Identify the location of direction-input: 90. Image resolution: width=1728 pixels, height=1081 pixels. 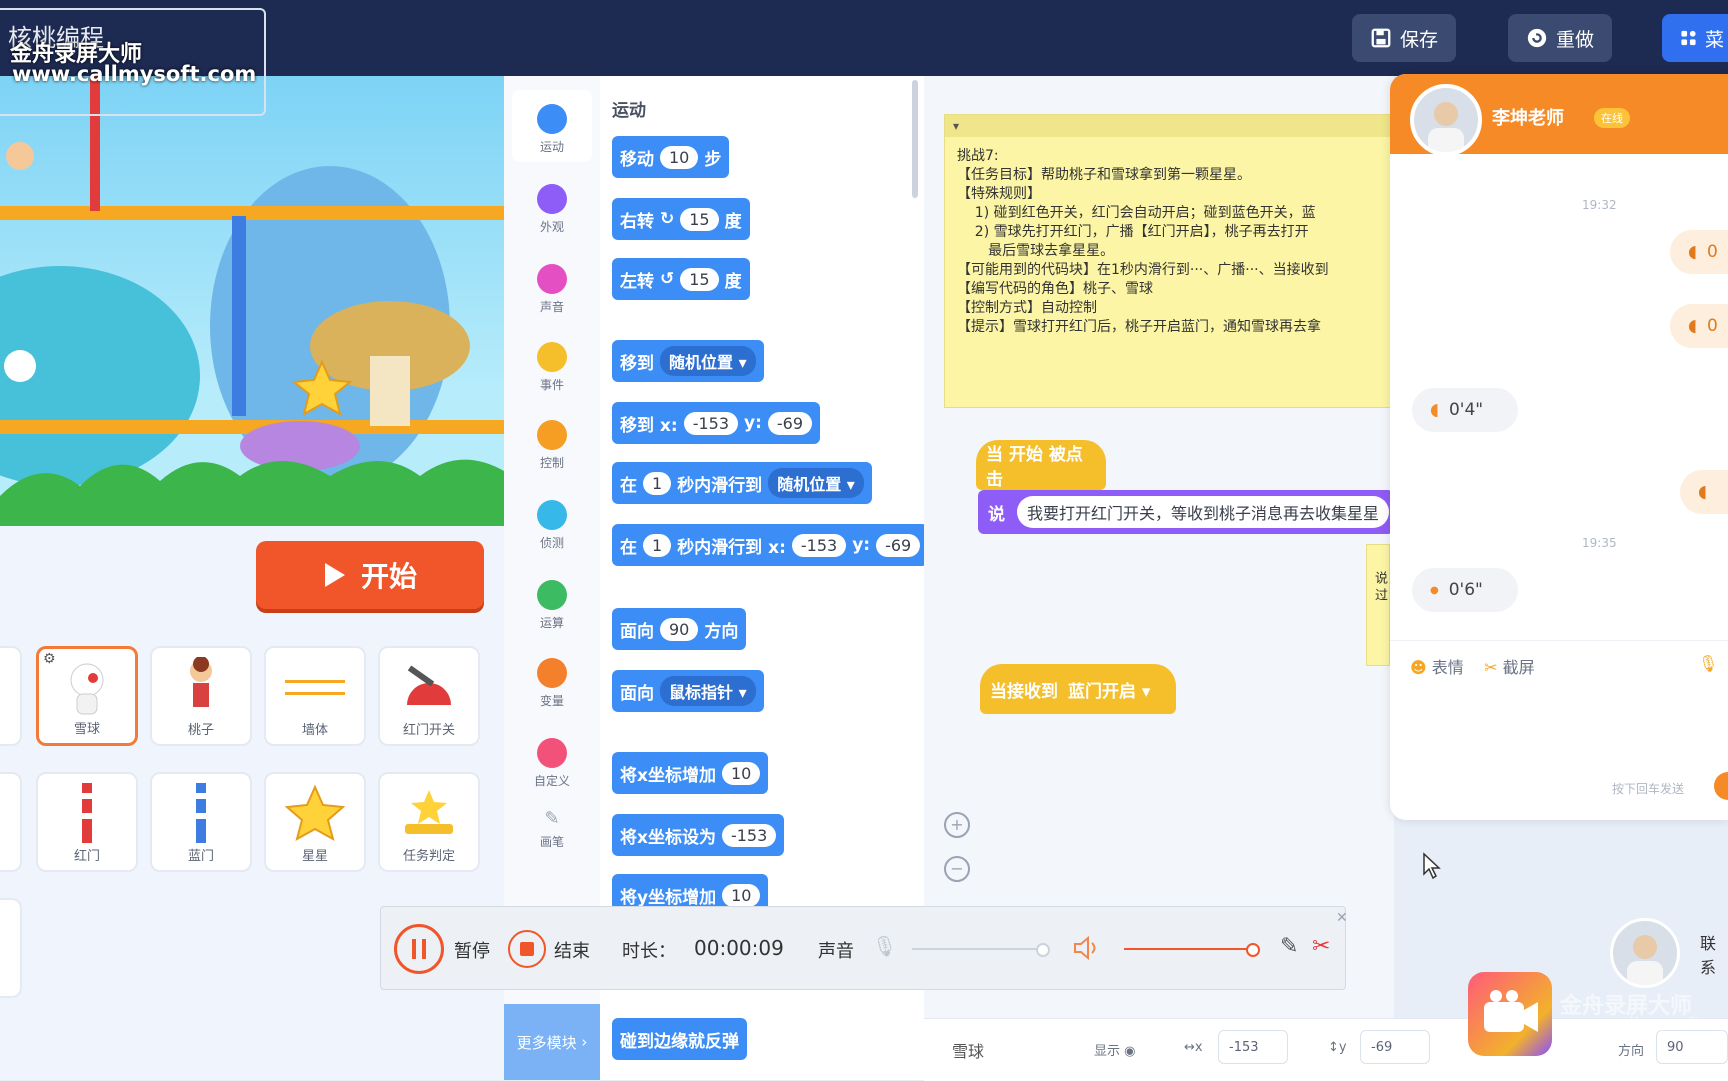
(1692, 1047).